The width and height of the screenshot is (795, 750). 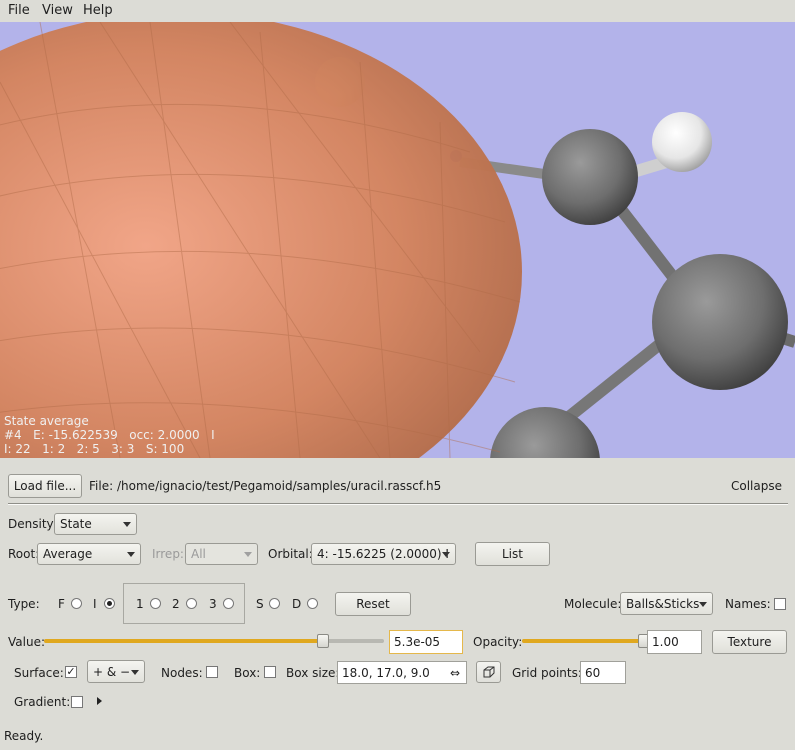 I want to click on value-slider-handle, so click(x=323, y=641).